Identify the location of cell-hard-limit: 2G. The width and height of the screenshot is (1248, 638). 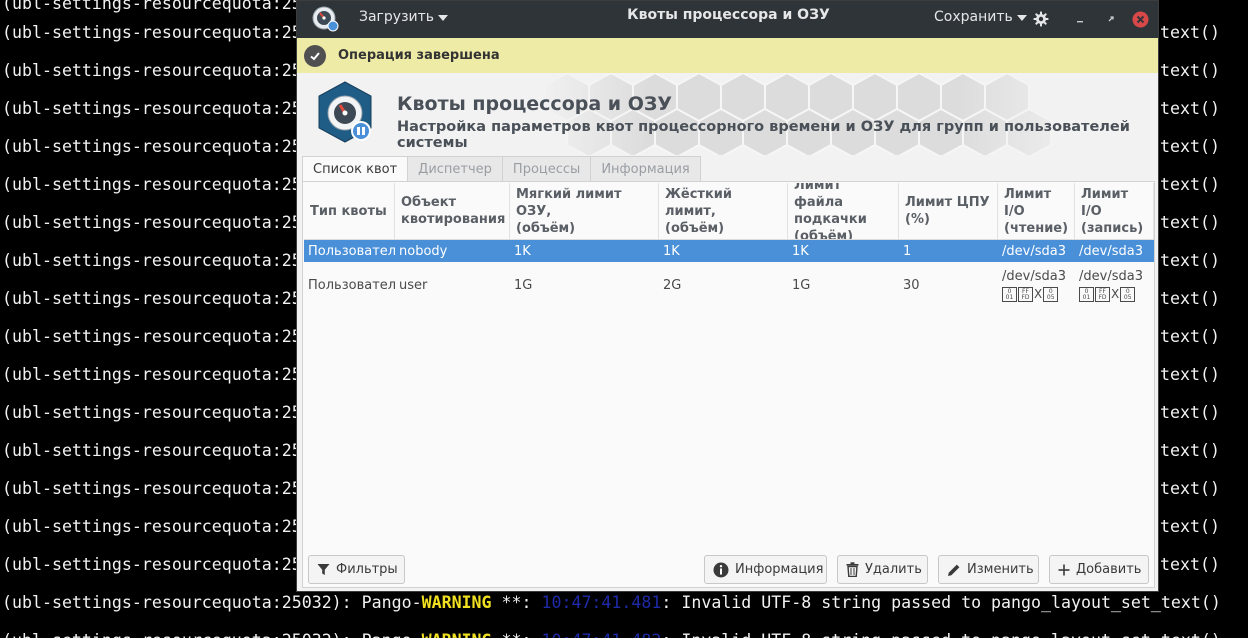
(672, 285).